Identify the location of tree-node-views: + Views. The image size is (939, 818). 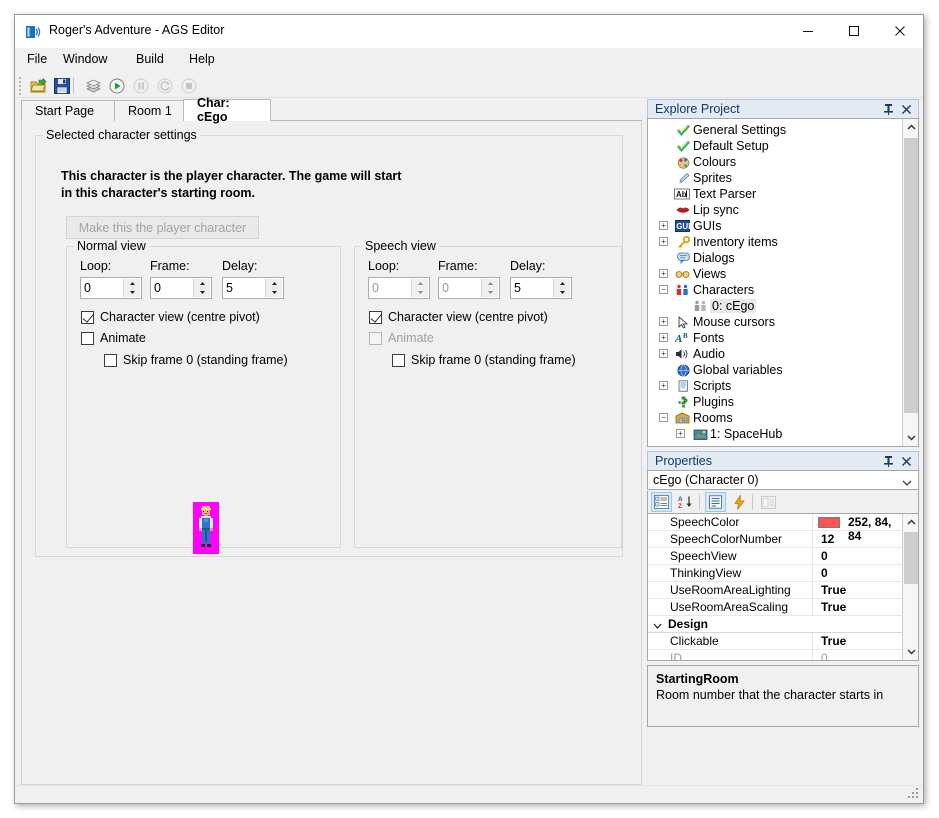
(774, 274).